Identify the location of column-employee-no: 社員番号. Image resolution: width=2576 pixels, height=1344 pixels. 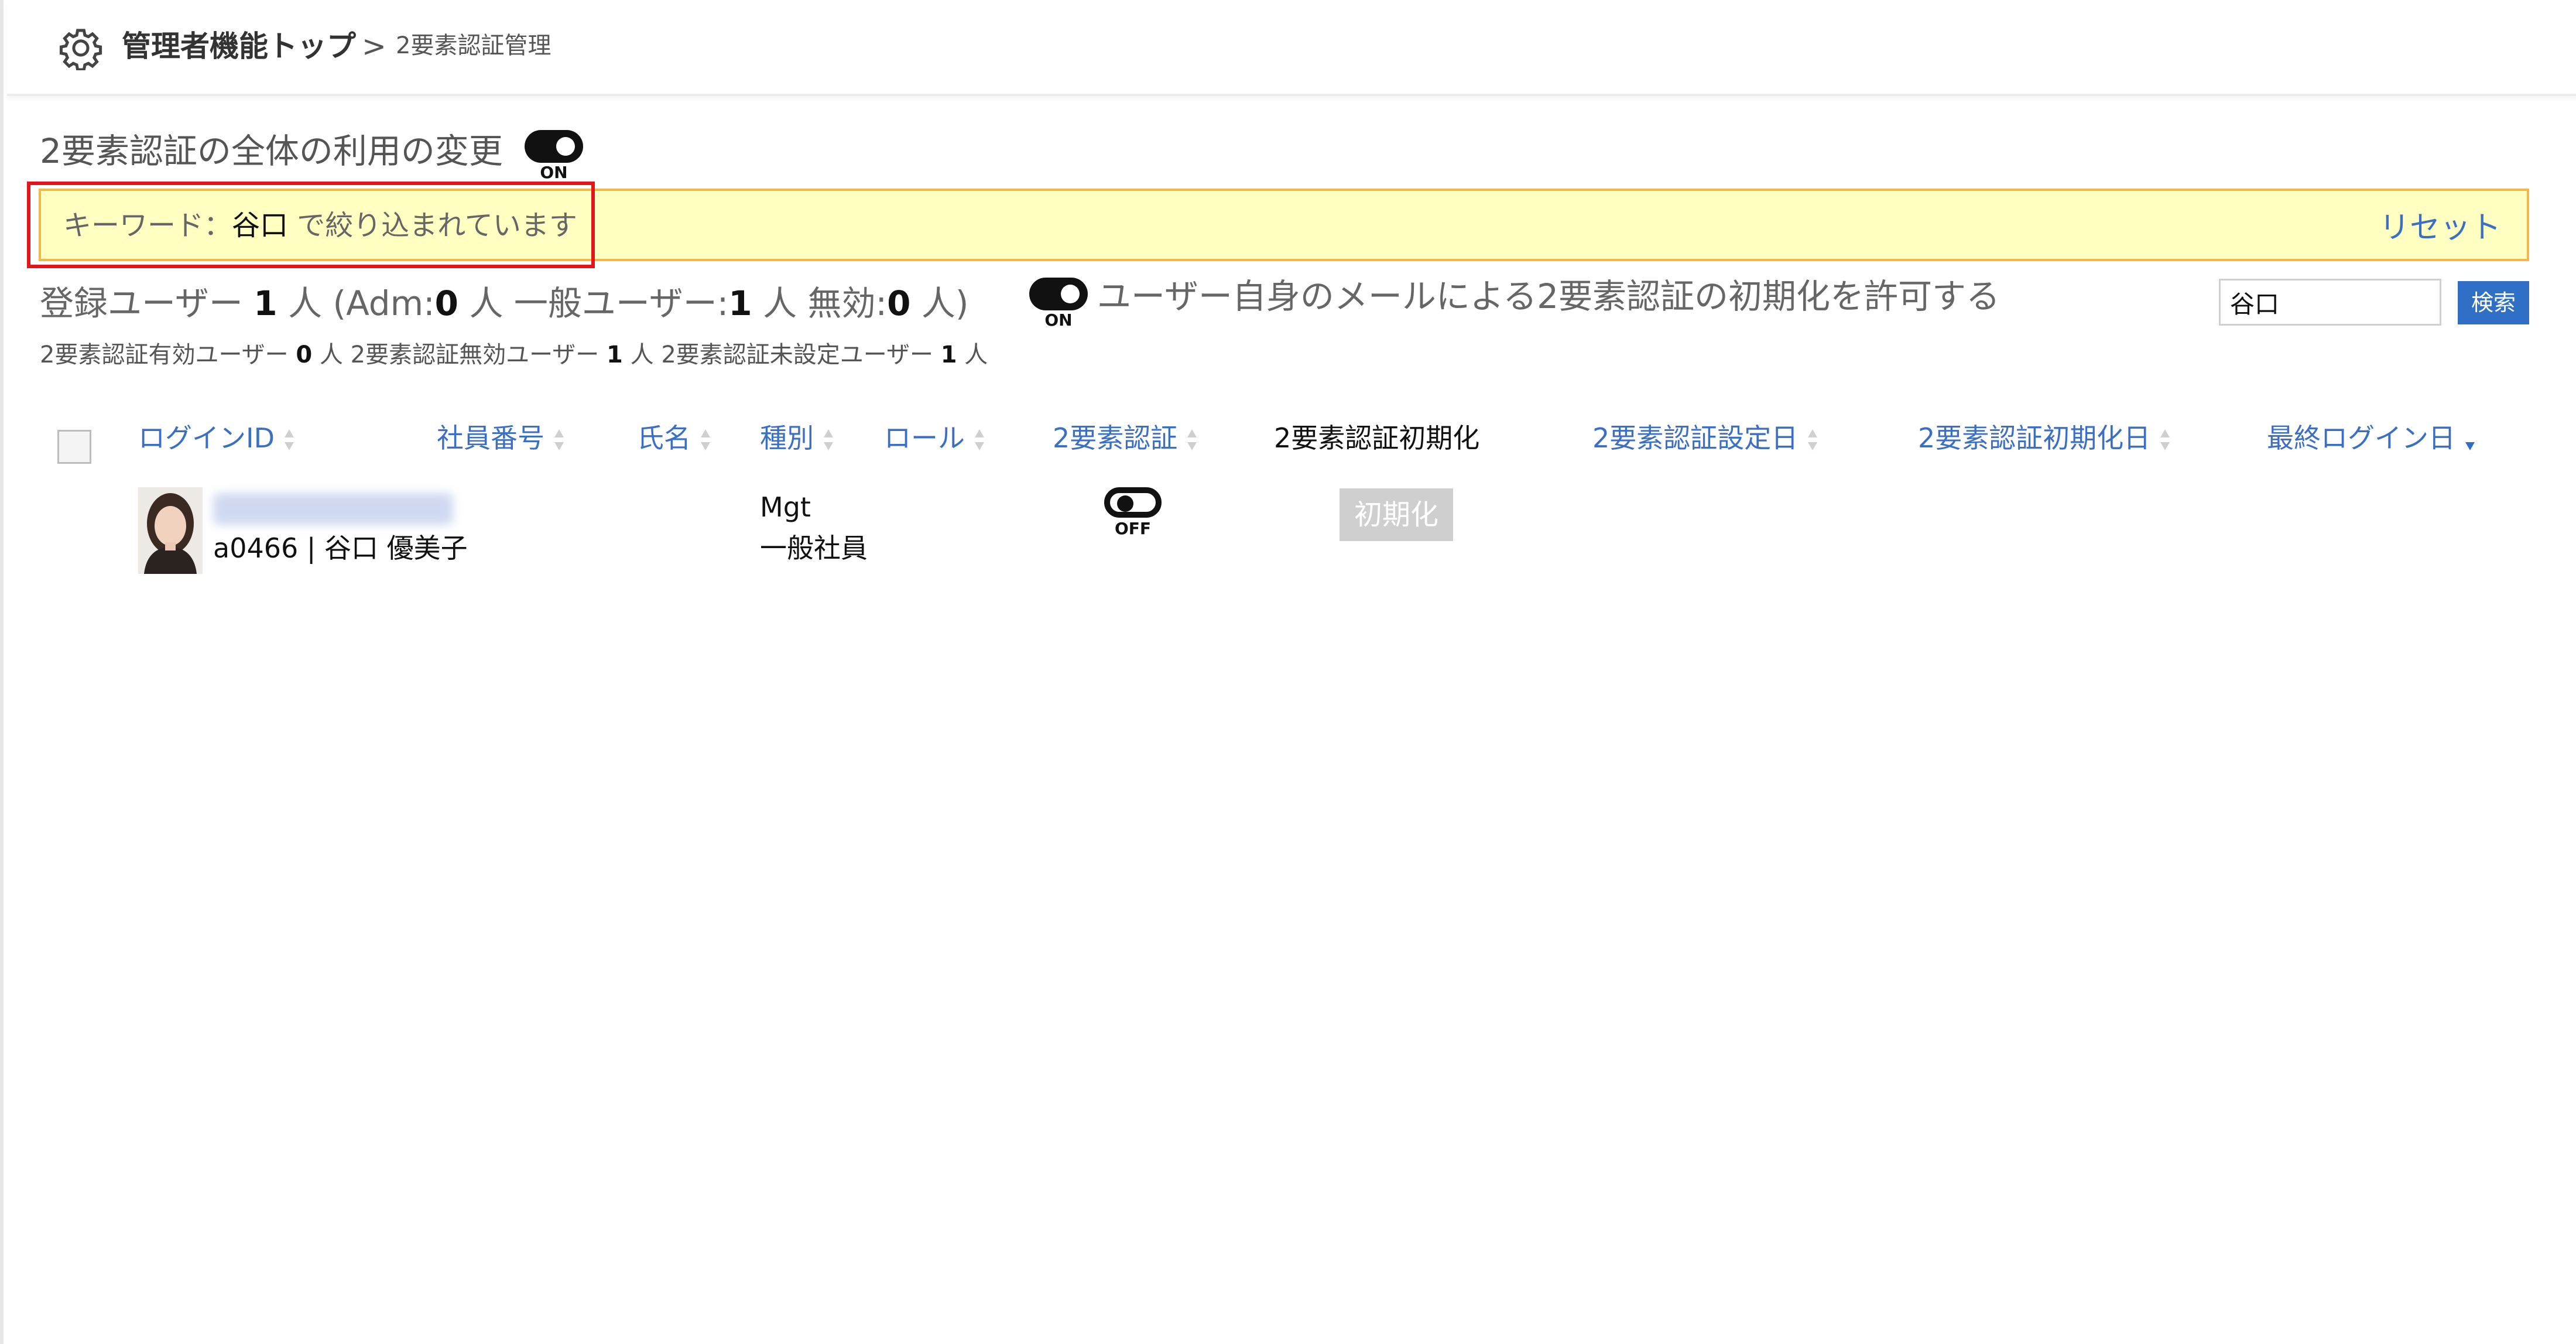
(501, 438).